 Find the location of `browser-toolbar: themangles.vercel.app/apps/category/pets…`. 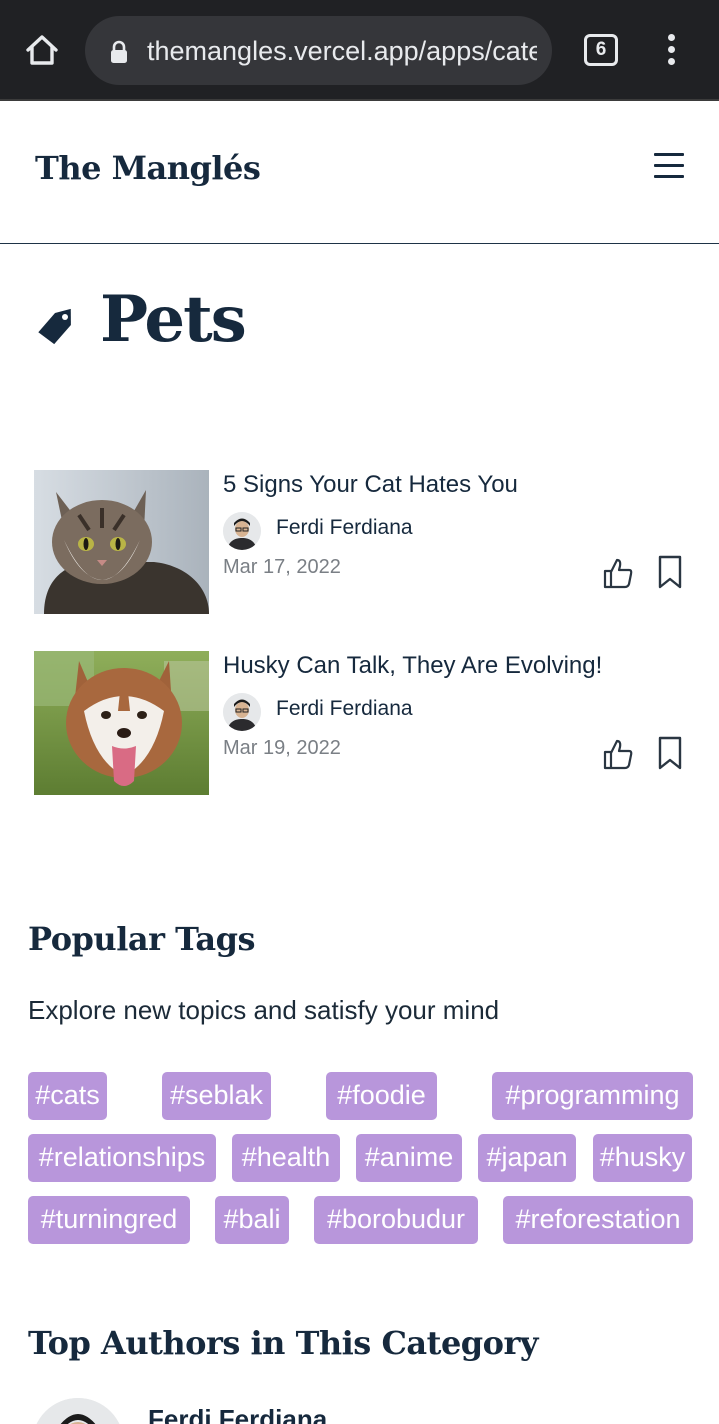

browser-toolbar: themangles.vercel.app/apps/category/pets… is located at coordinates (359, 50).